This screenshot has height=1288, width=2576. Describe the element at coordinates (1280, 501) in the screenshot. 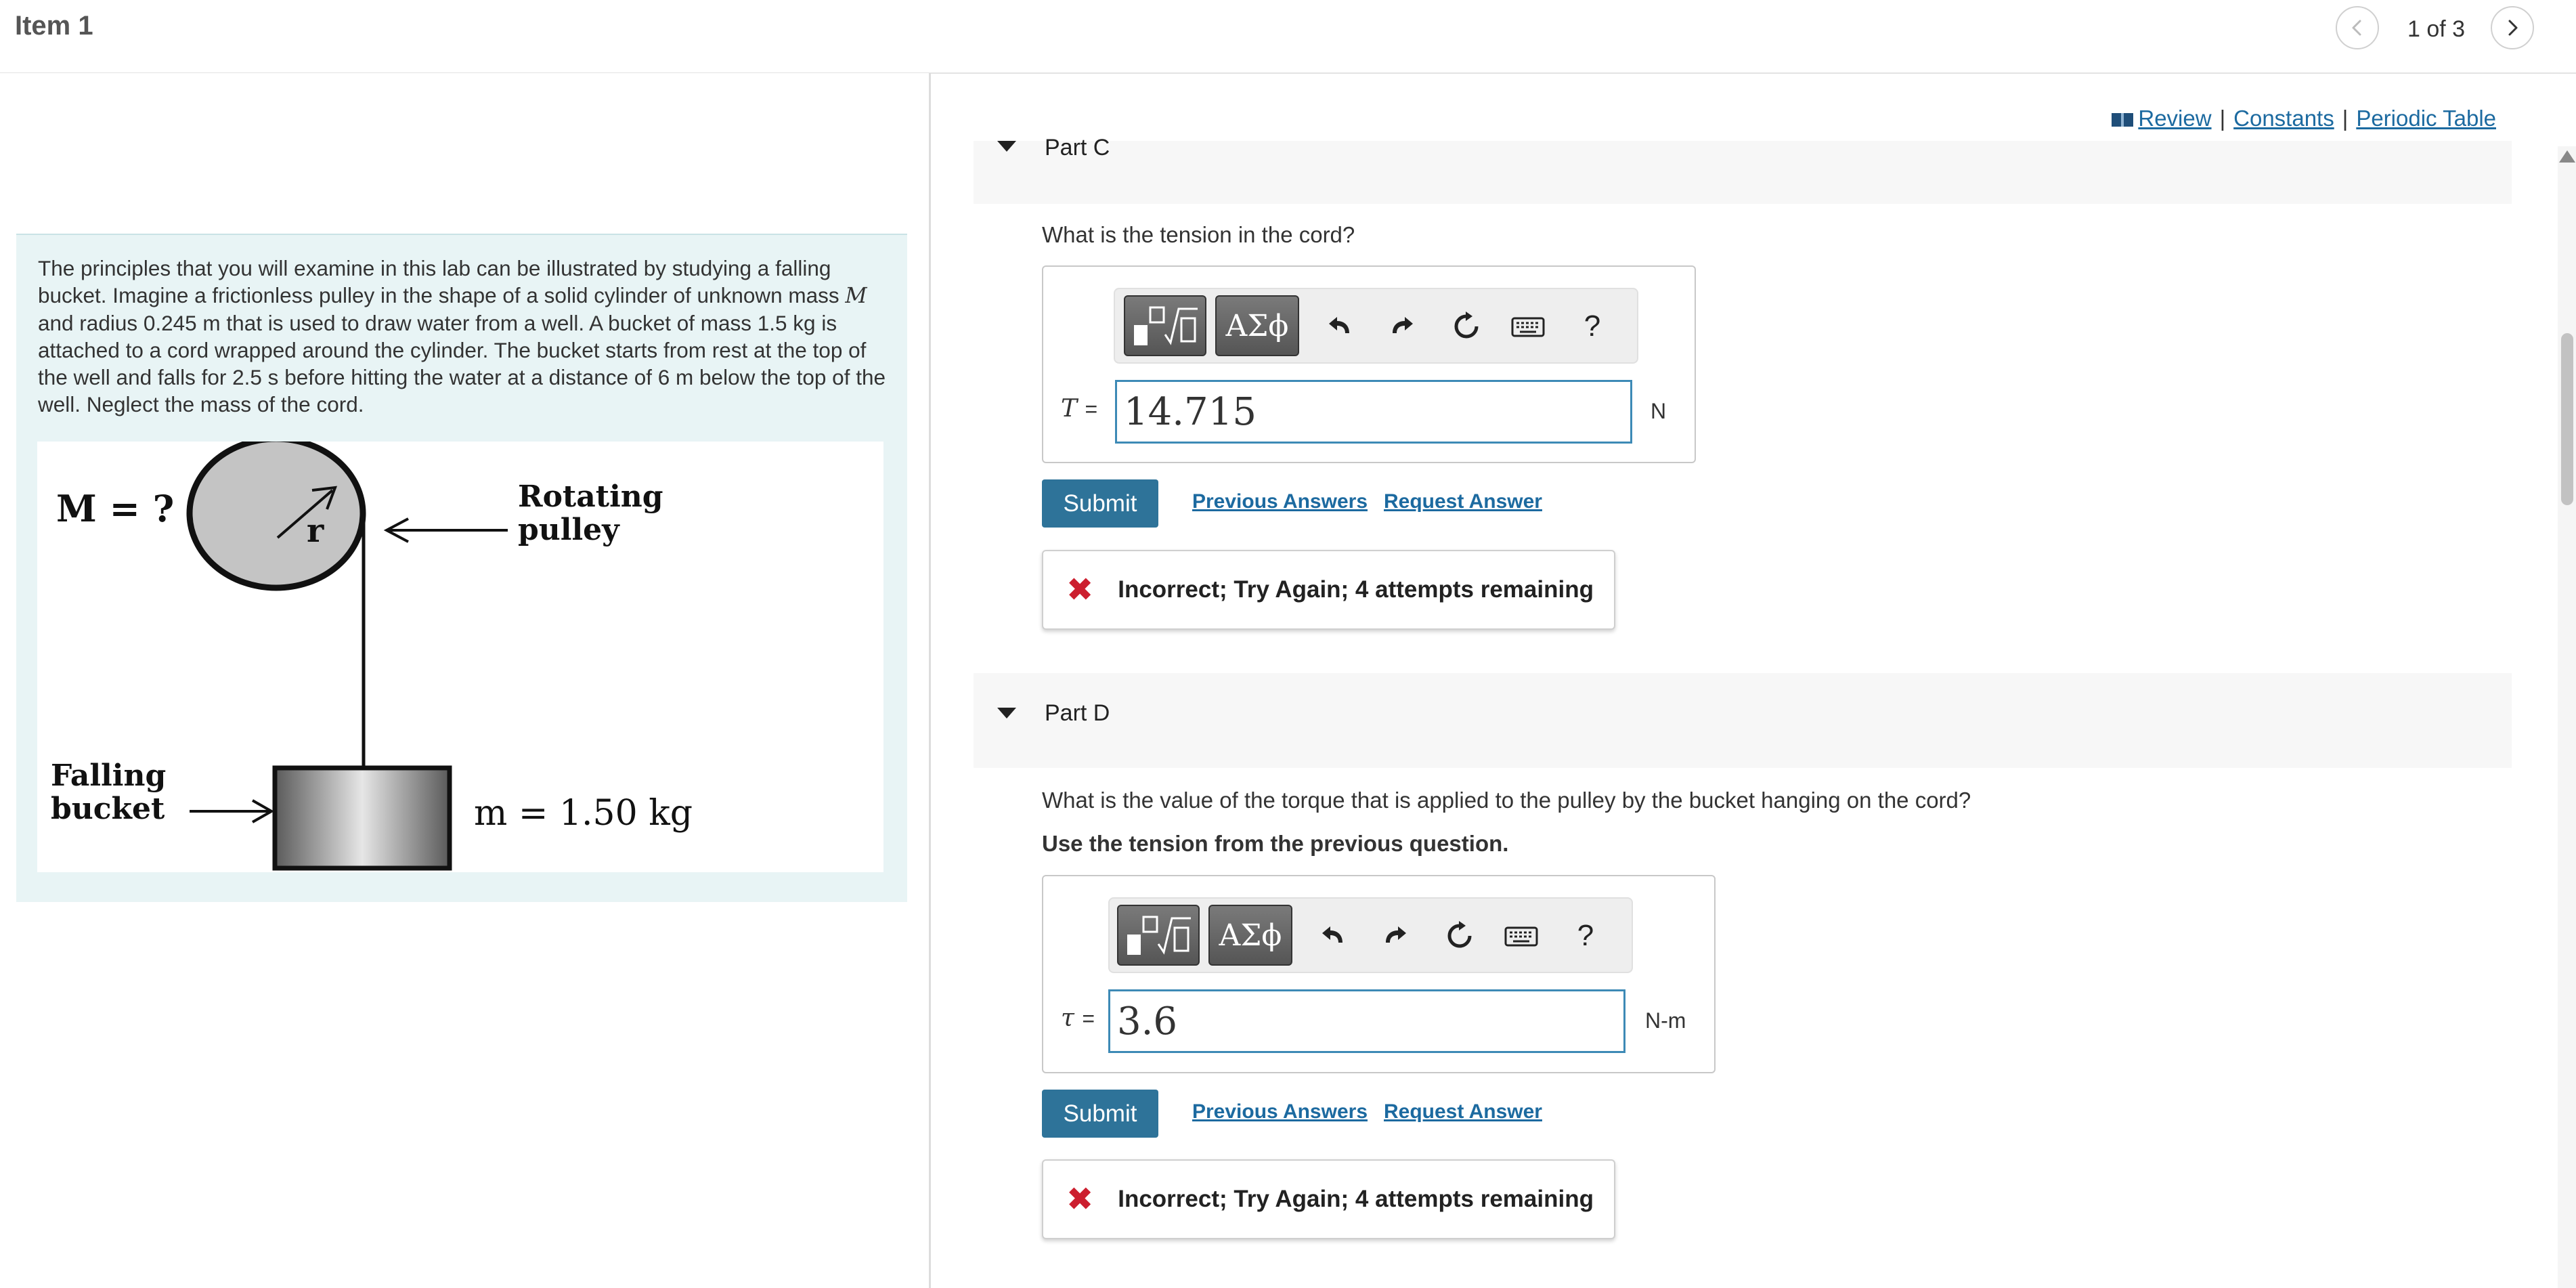

I see `part-c-previous-answers-link: Previous Answers` at that location.